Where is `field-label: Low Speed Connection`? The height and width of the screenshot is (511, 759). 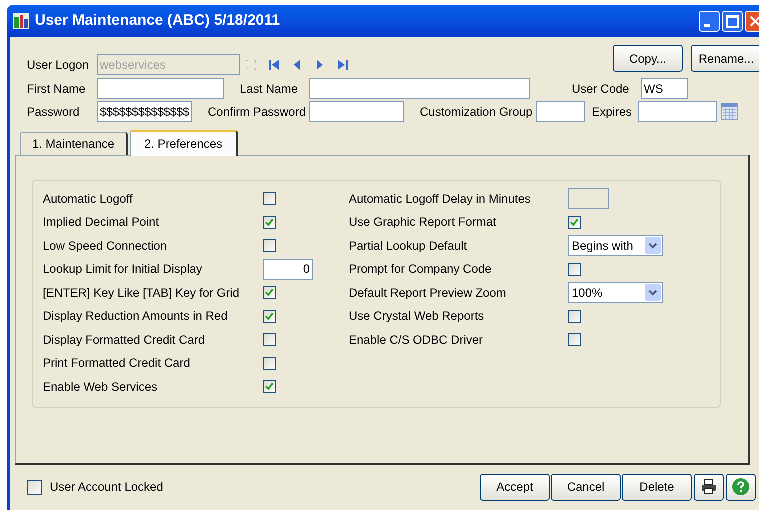
field-label: Low Speed Connection is located at coordinates (105, 246).